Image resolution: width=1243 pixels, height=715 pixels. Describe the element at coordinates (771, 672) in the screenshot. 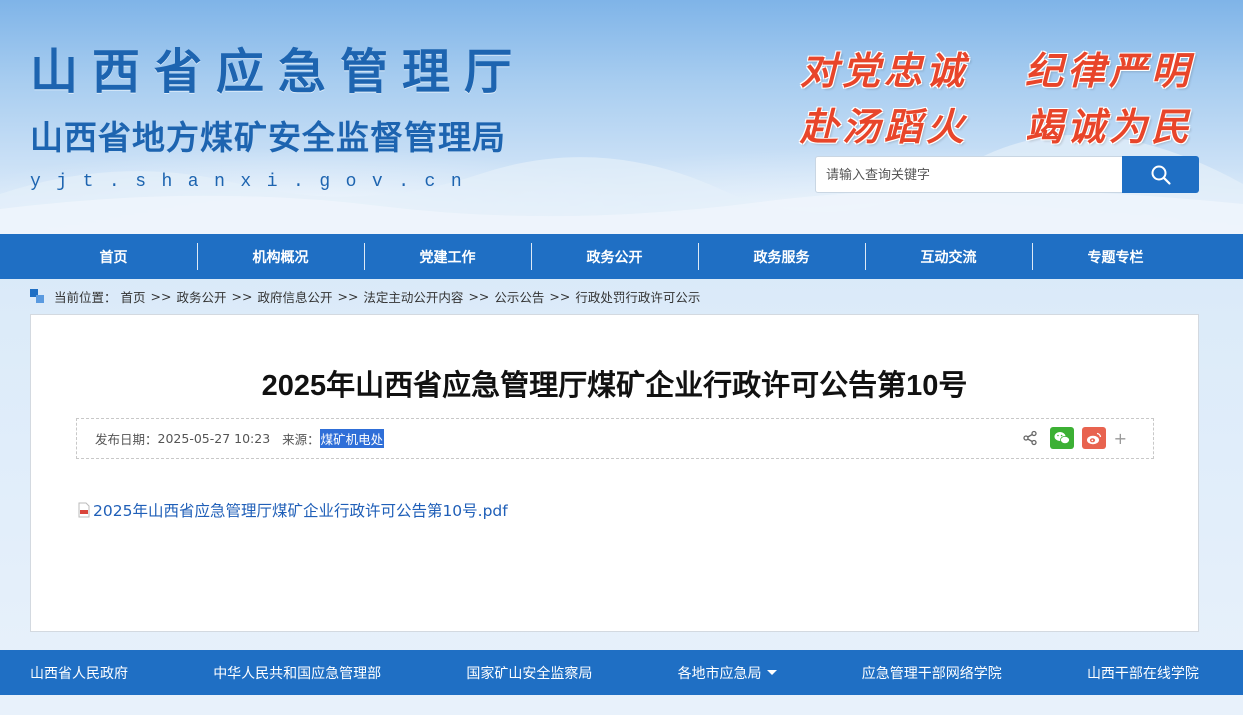

I see `caret-down-icon` at that location.